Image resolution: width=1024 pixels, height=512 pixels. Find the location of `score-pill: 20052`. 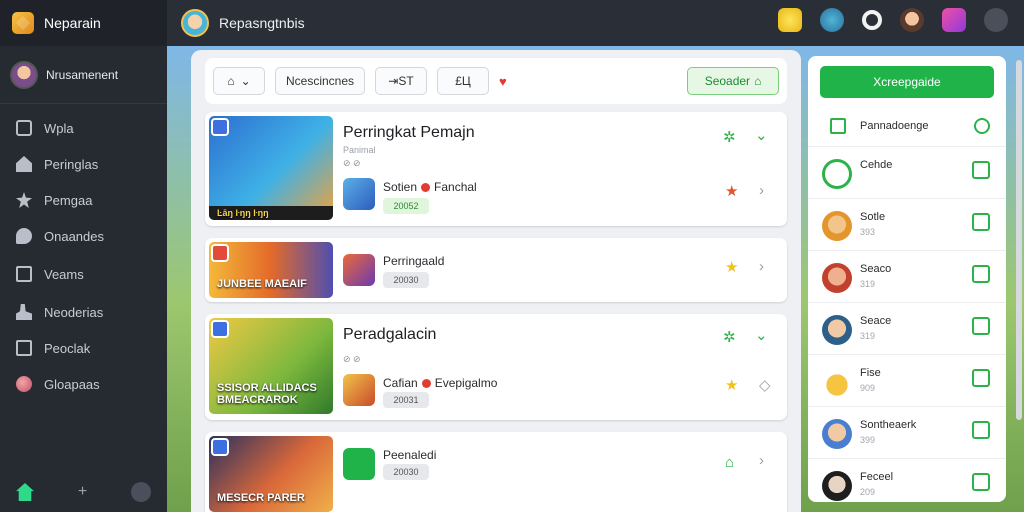

score-pill: 20052 is located at coordinates (406, 206).